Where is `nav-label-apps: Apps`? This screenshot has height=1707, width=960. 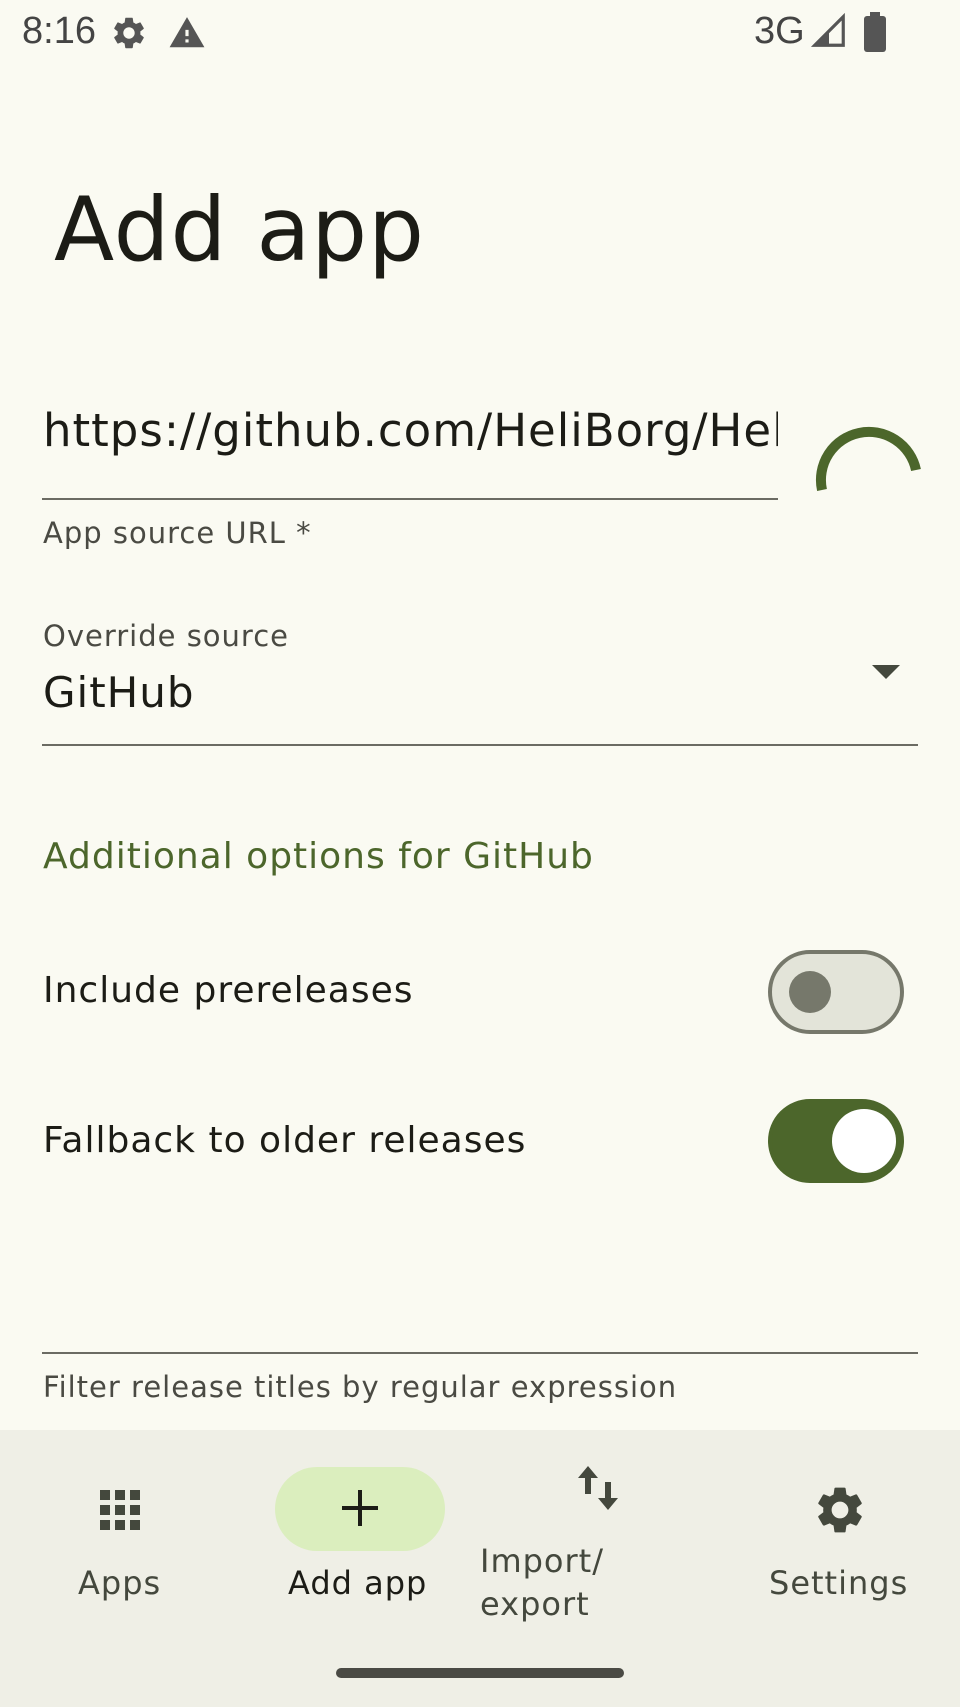 nav-label-apps: Apps is located at coordinates (120, 1583).